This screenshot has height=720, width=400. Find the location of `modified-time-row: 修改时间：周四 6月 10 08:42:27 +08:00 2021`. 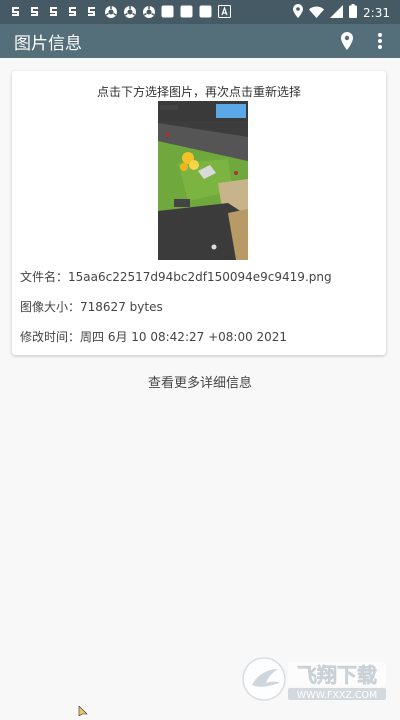

modified-time-row: 修改时间：周四 6月 10 08:42:27 +08:00 2021 is located at coordinates (153, 336).